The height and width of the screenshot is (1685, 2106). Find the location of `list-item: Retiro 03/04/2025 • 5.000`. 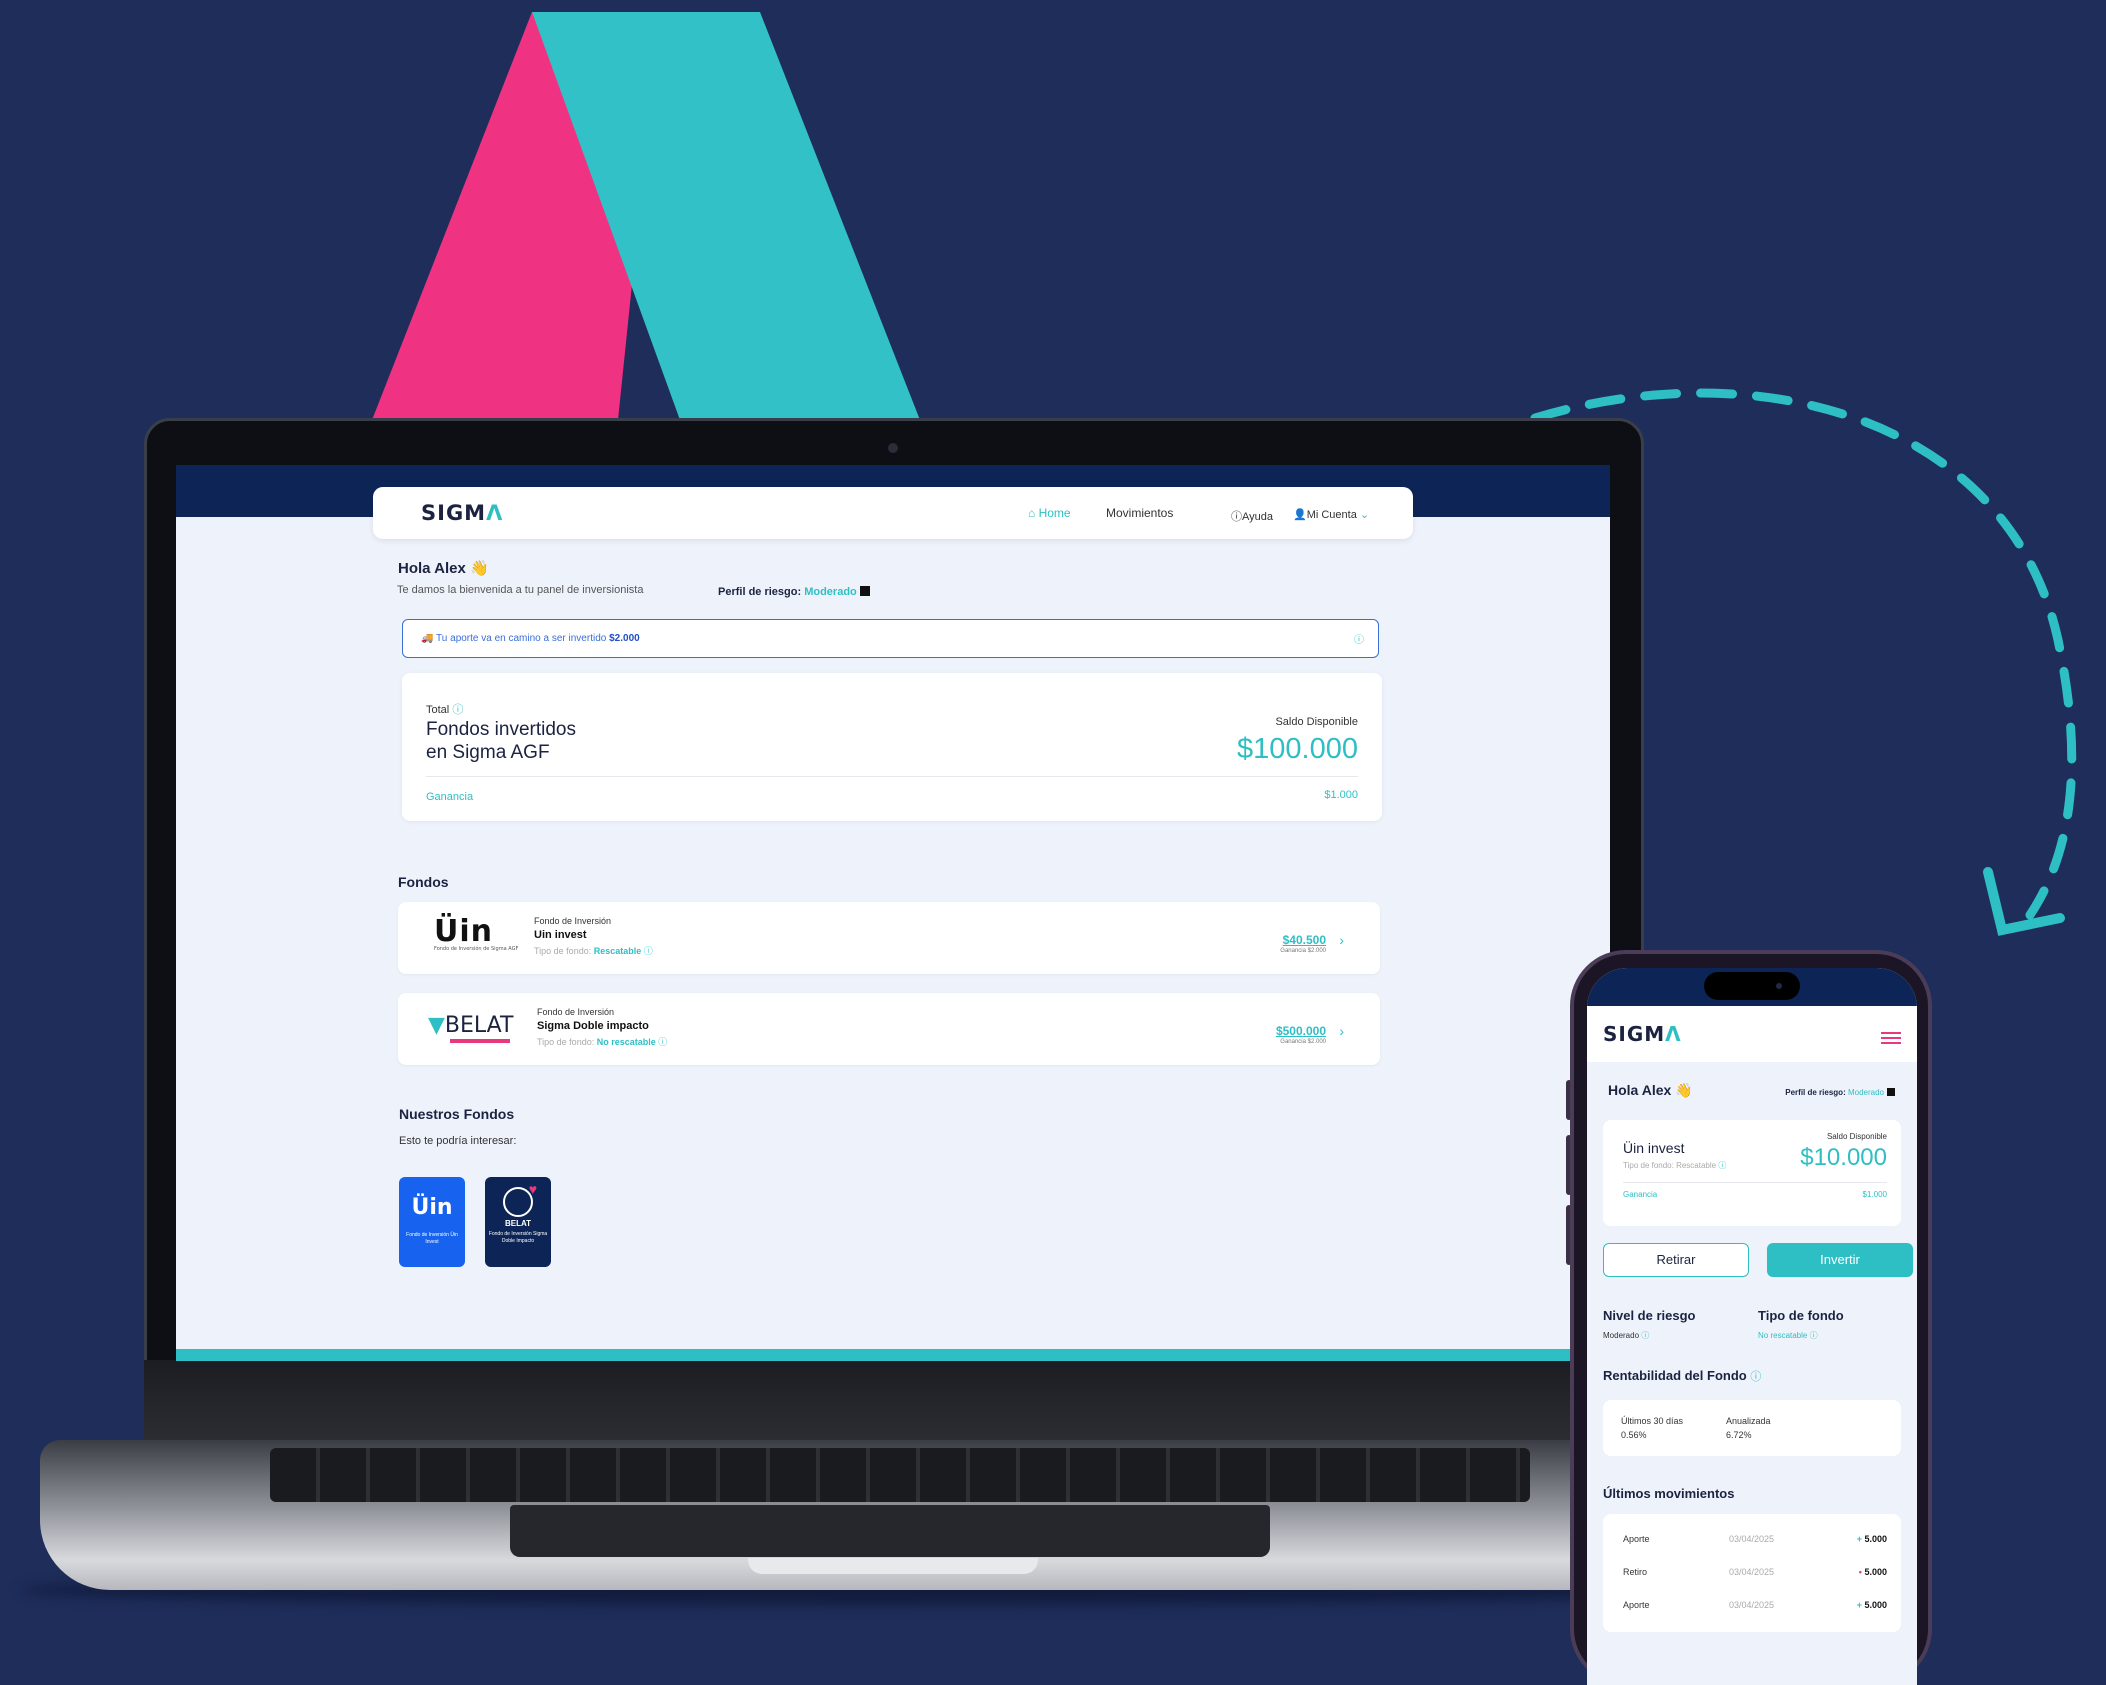

list-item: Retiro 03/04/2025 • 5.000 is located at coordinates (1752, 1577).